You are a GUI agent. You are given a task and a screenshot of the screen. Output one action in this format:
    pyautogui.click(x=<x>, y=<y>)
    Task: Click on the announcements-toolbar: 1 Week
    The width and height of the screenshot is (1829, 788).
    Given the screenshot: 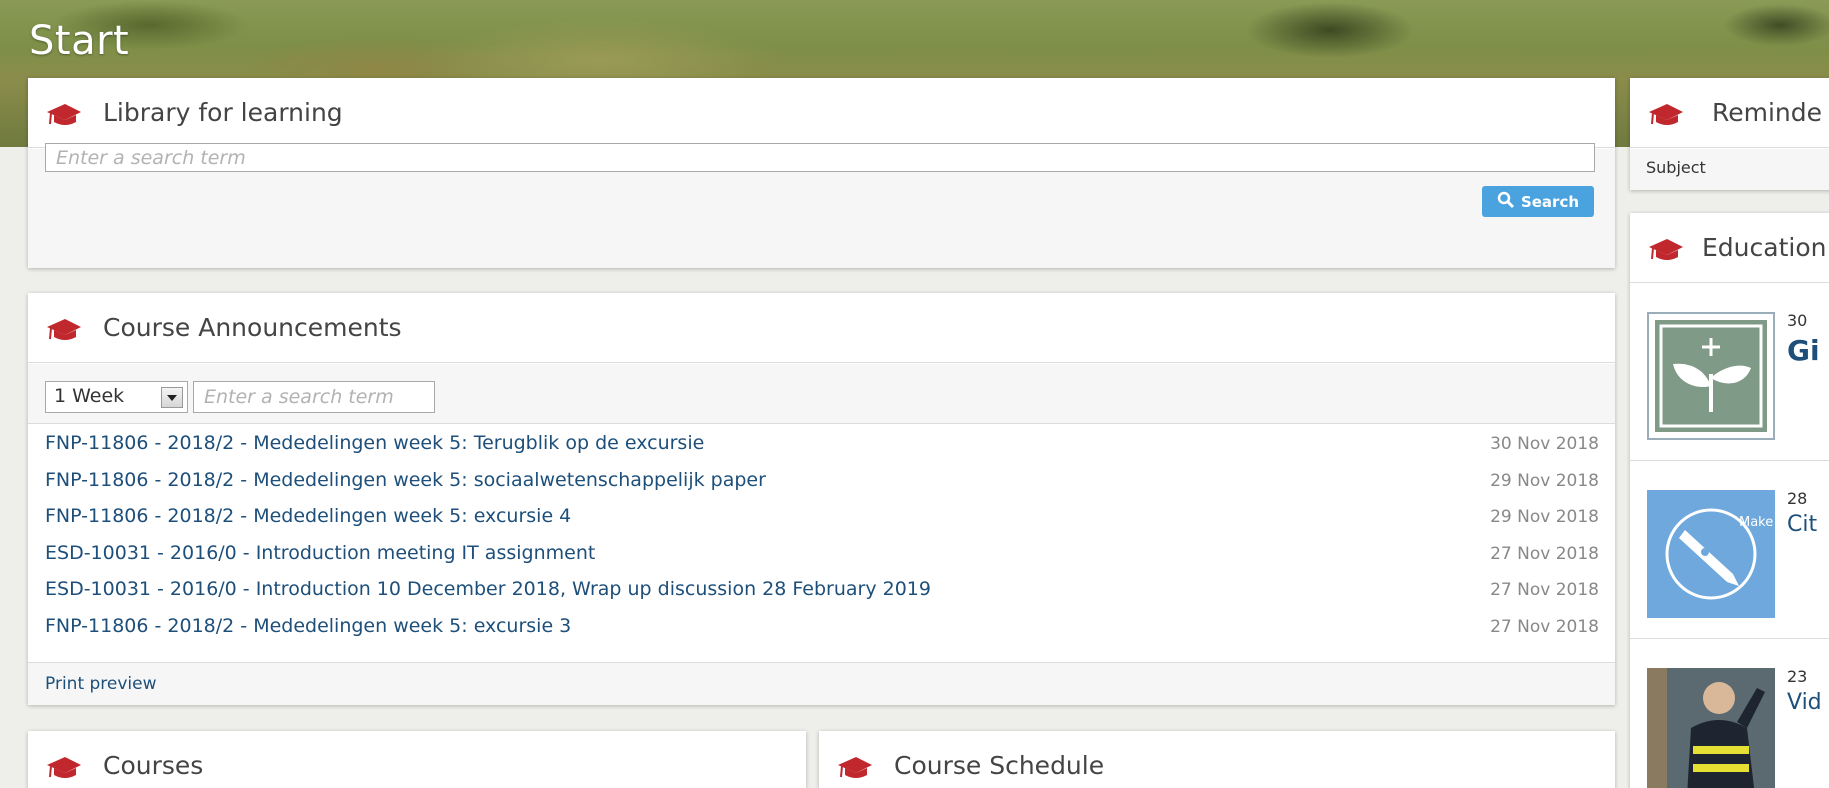 What is the action you would take?
    pyautogui.click(x=821, y=394)
    